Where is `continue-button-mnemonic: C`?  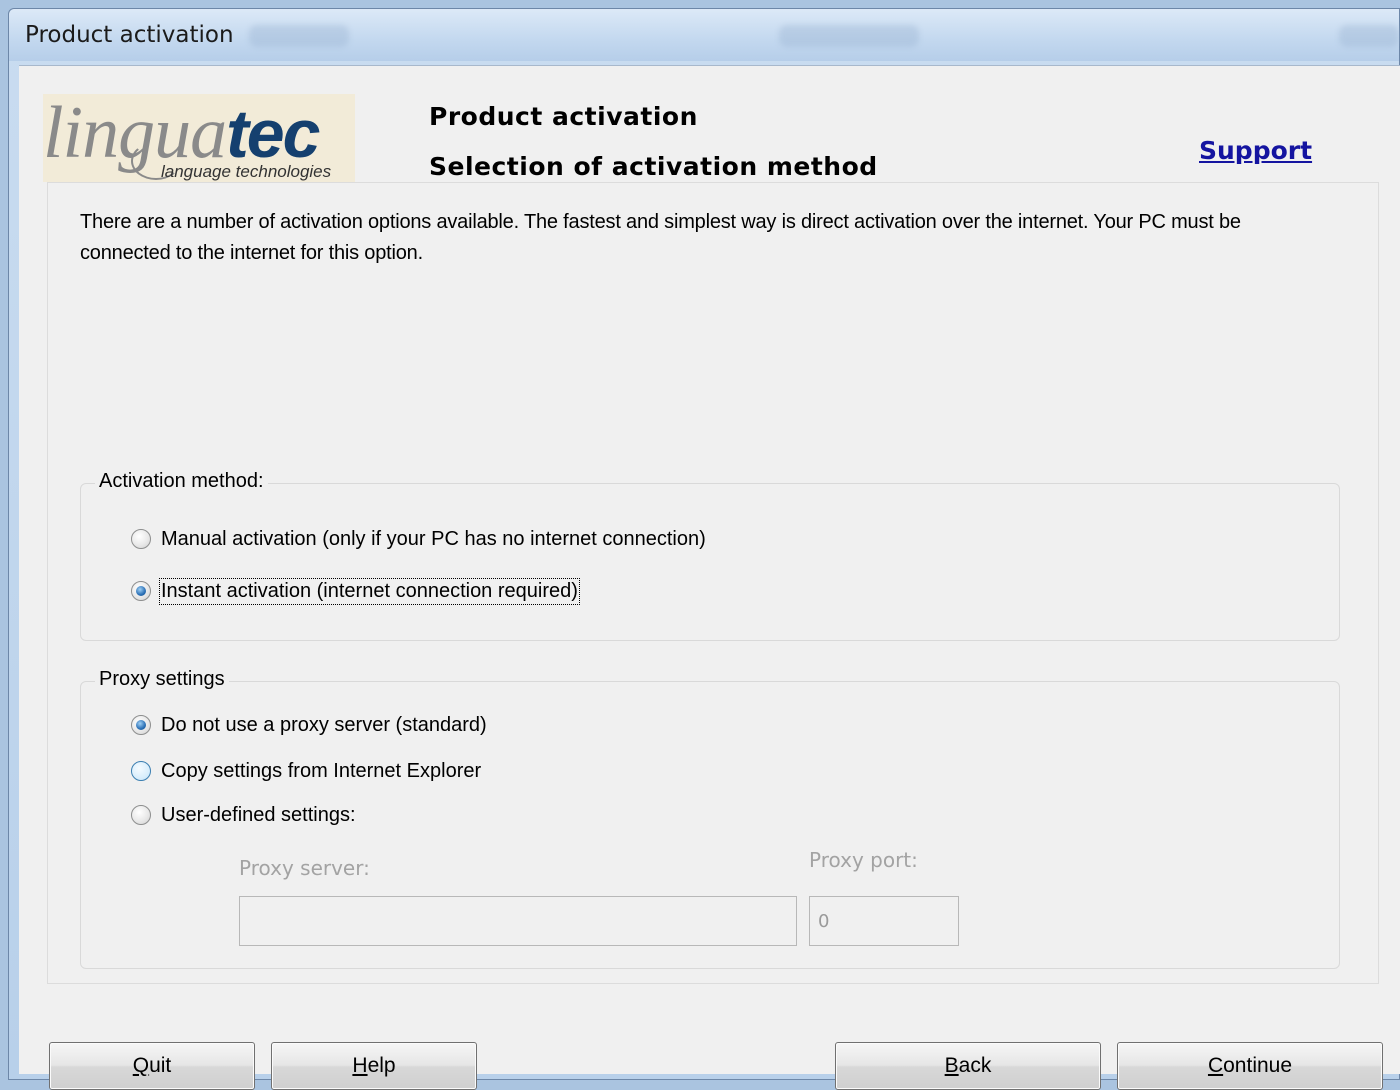 continue-button-mnemonic: C is located at coordinates (1215, 1065).